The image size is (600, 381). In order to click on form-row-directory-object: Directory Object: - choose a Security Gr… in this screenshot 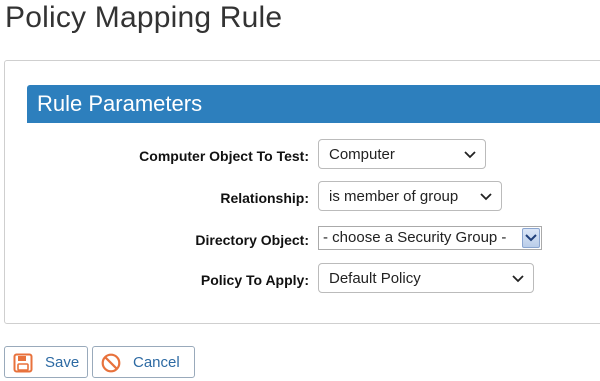, I will do `click(302, 240)`.